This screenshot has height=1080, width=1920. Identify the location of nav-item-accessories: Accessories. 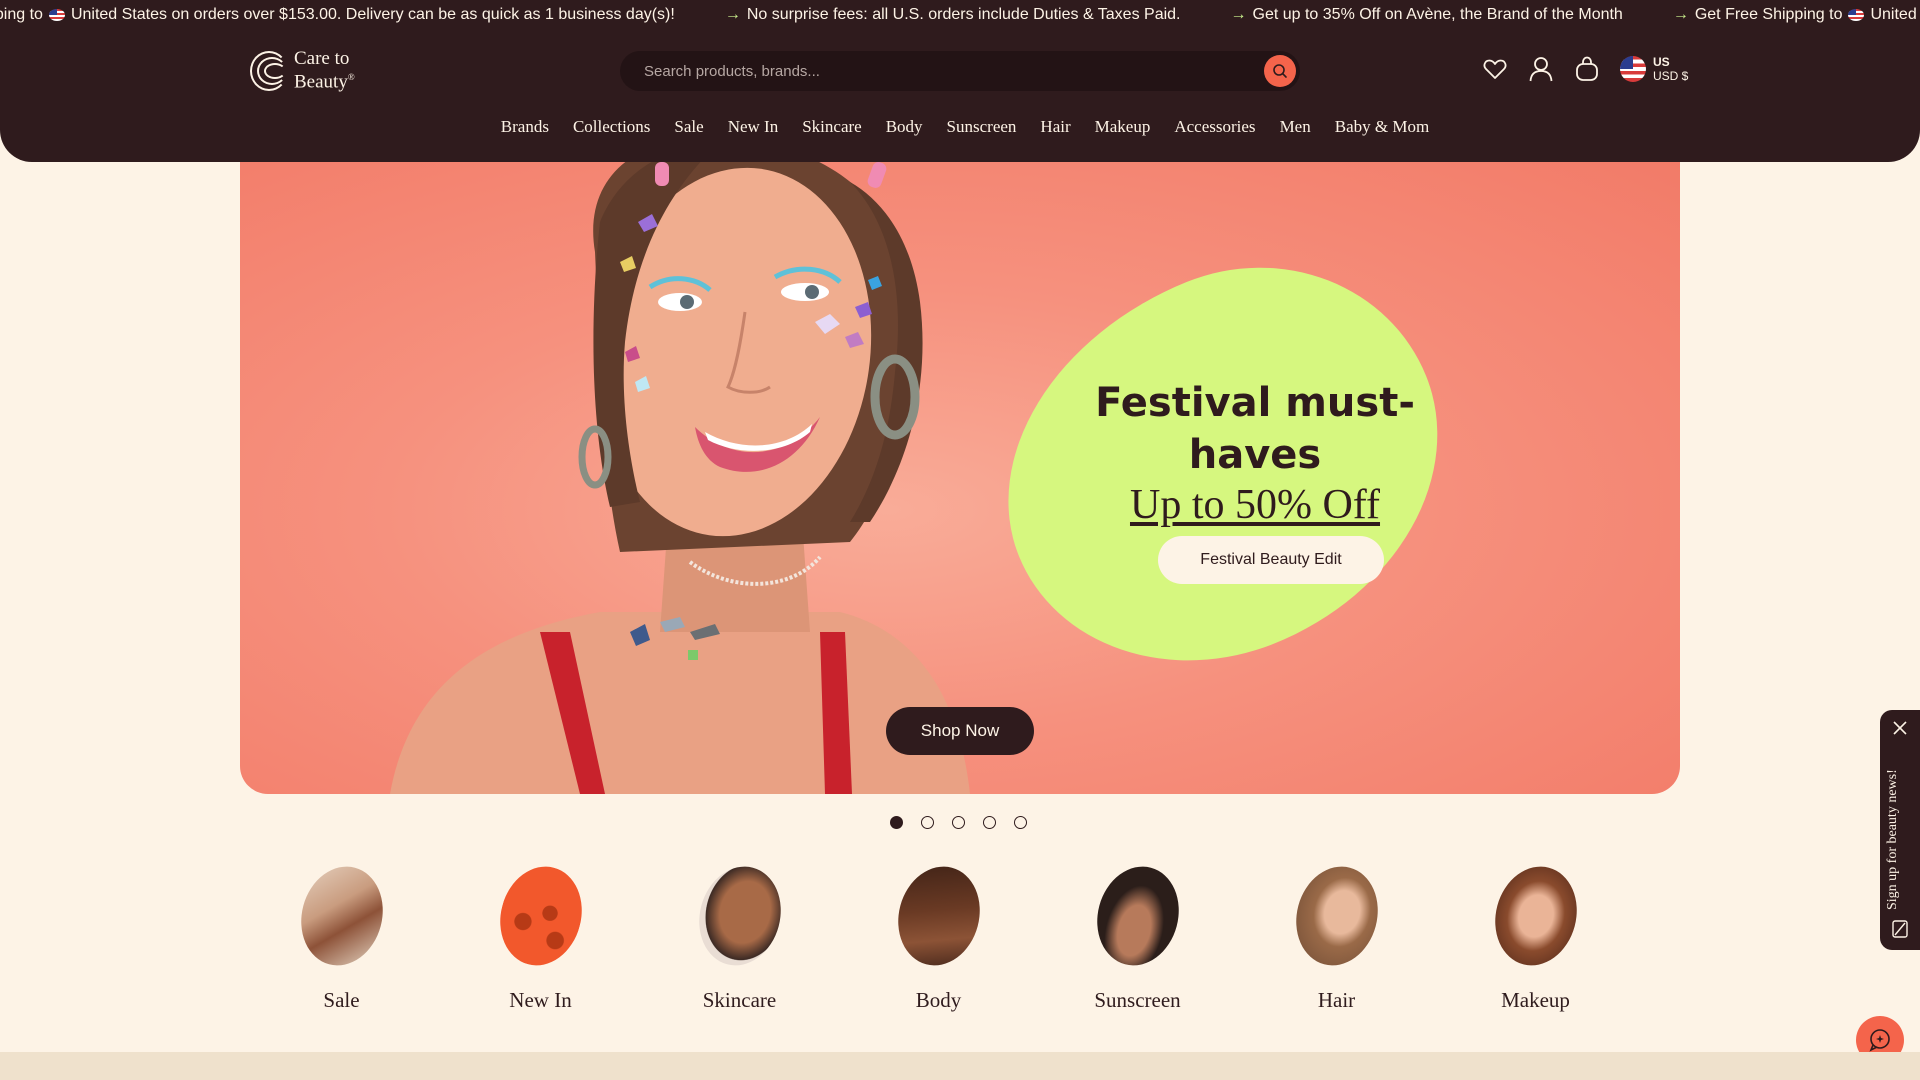
(1214, 127).